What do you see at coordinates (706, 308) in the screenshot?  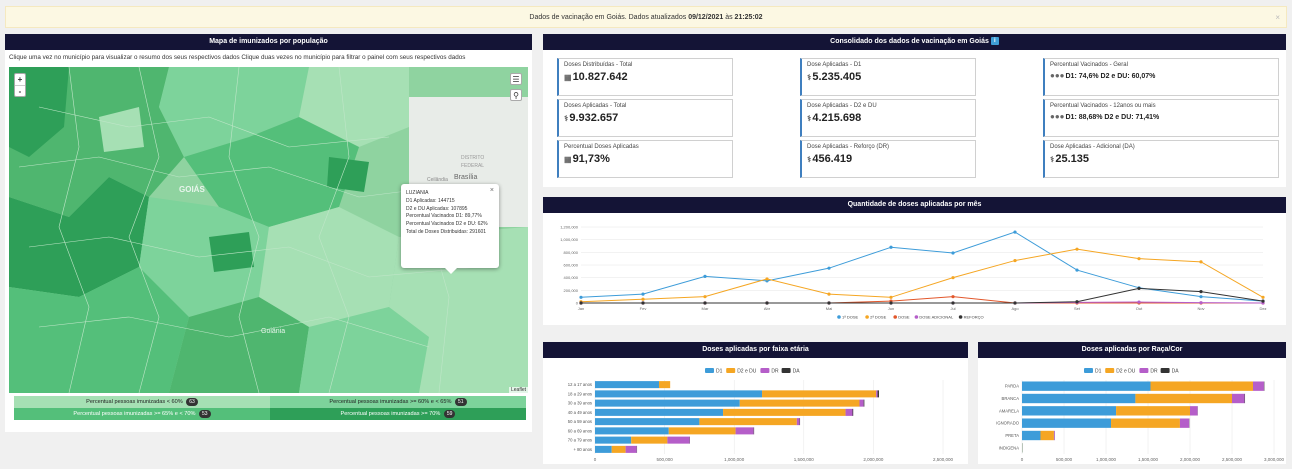 I see `x-tick-label: Mar` at bounding box center [706, 308].